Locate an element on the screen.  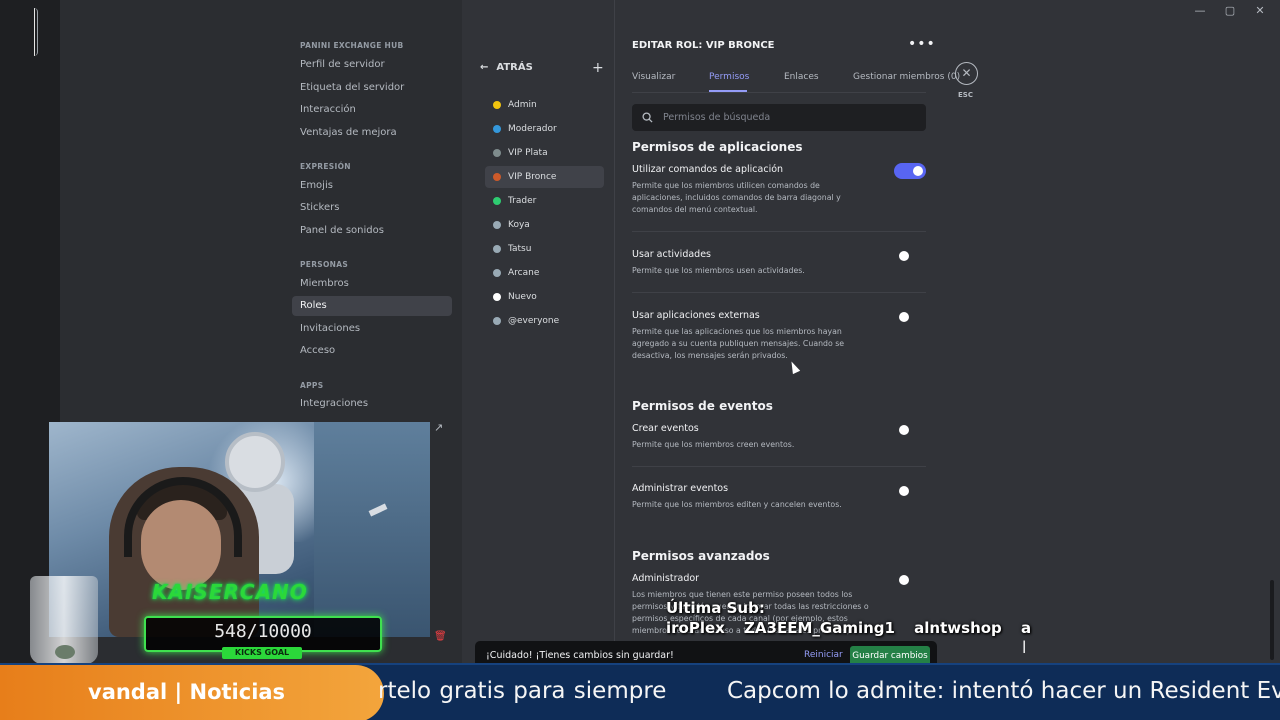
sidebar-item-members: Miembros is located at coordinates (372, 284).